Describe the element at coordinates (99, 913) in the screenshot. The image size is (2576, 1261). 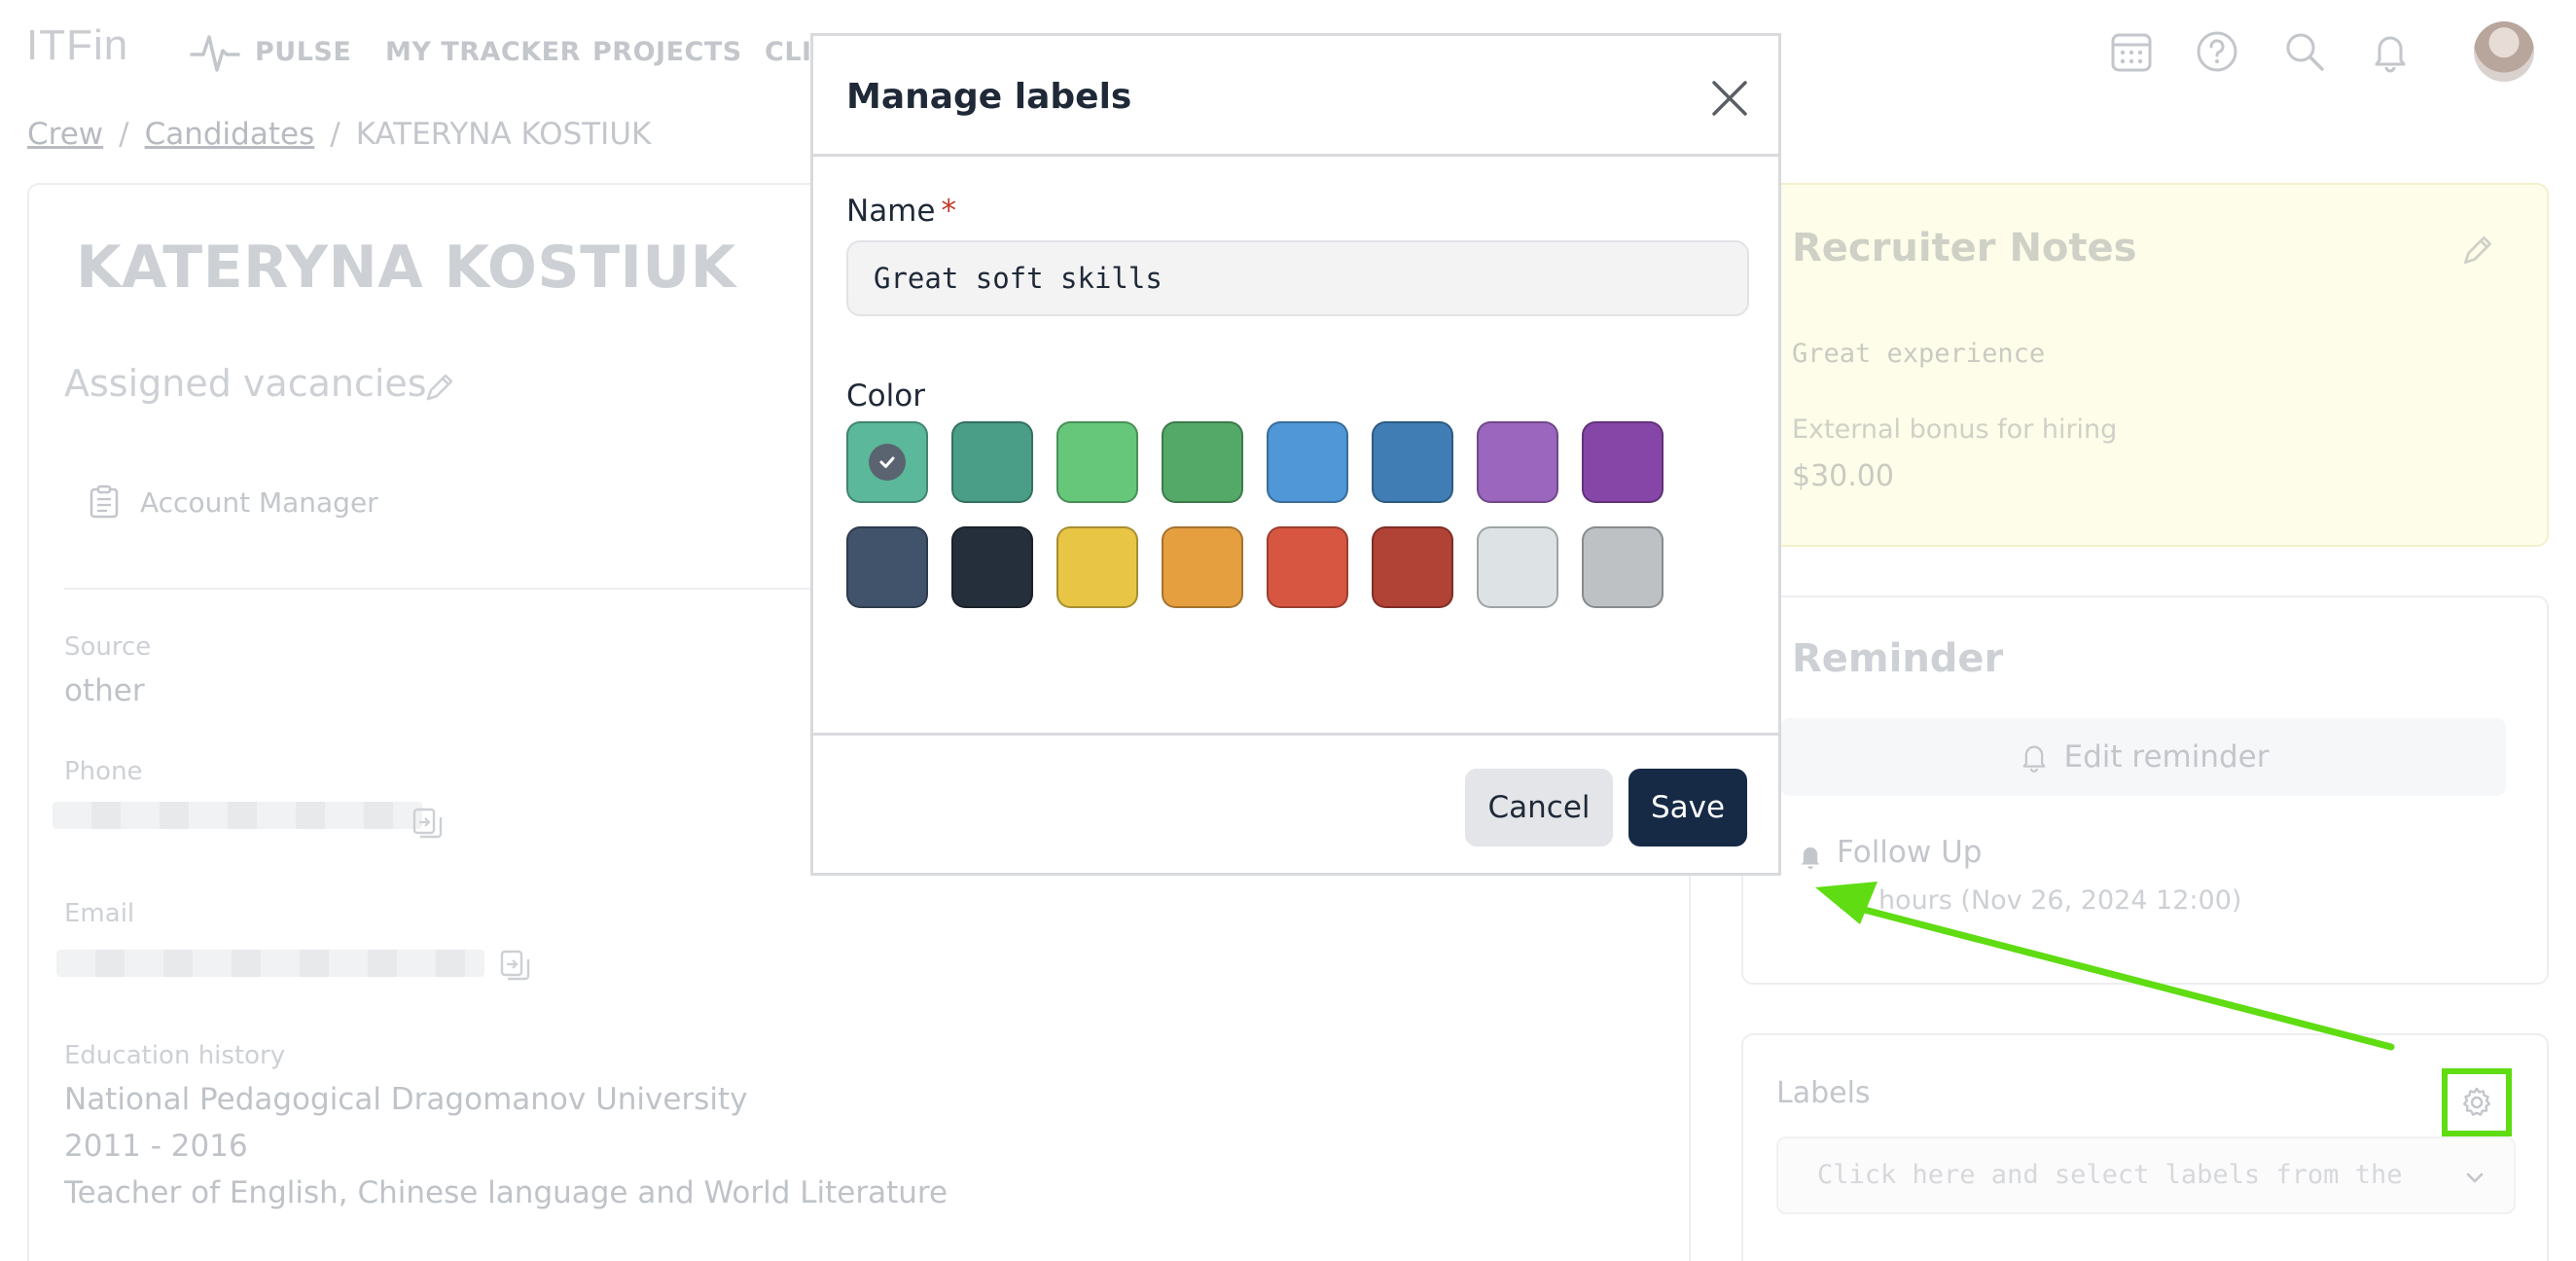
I see `email-label: Email` at that location.